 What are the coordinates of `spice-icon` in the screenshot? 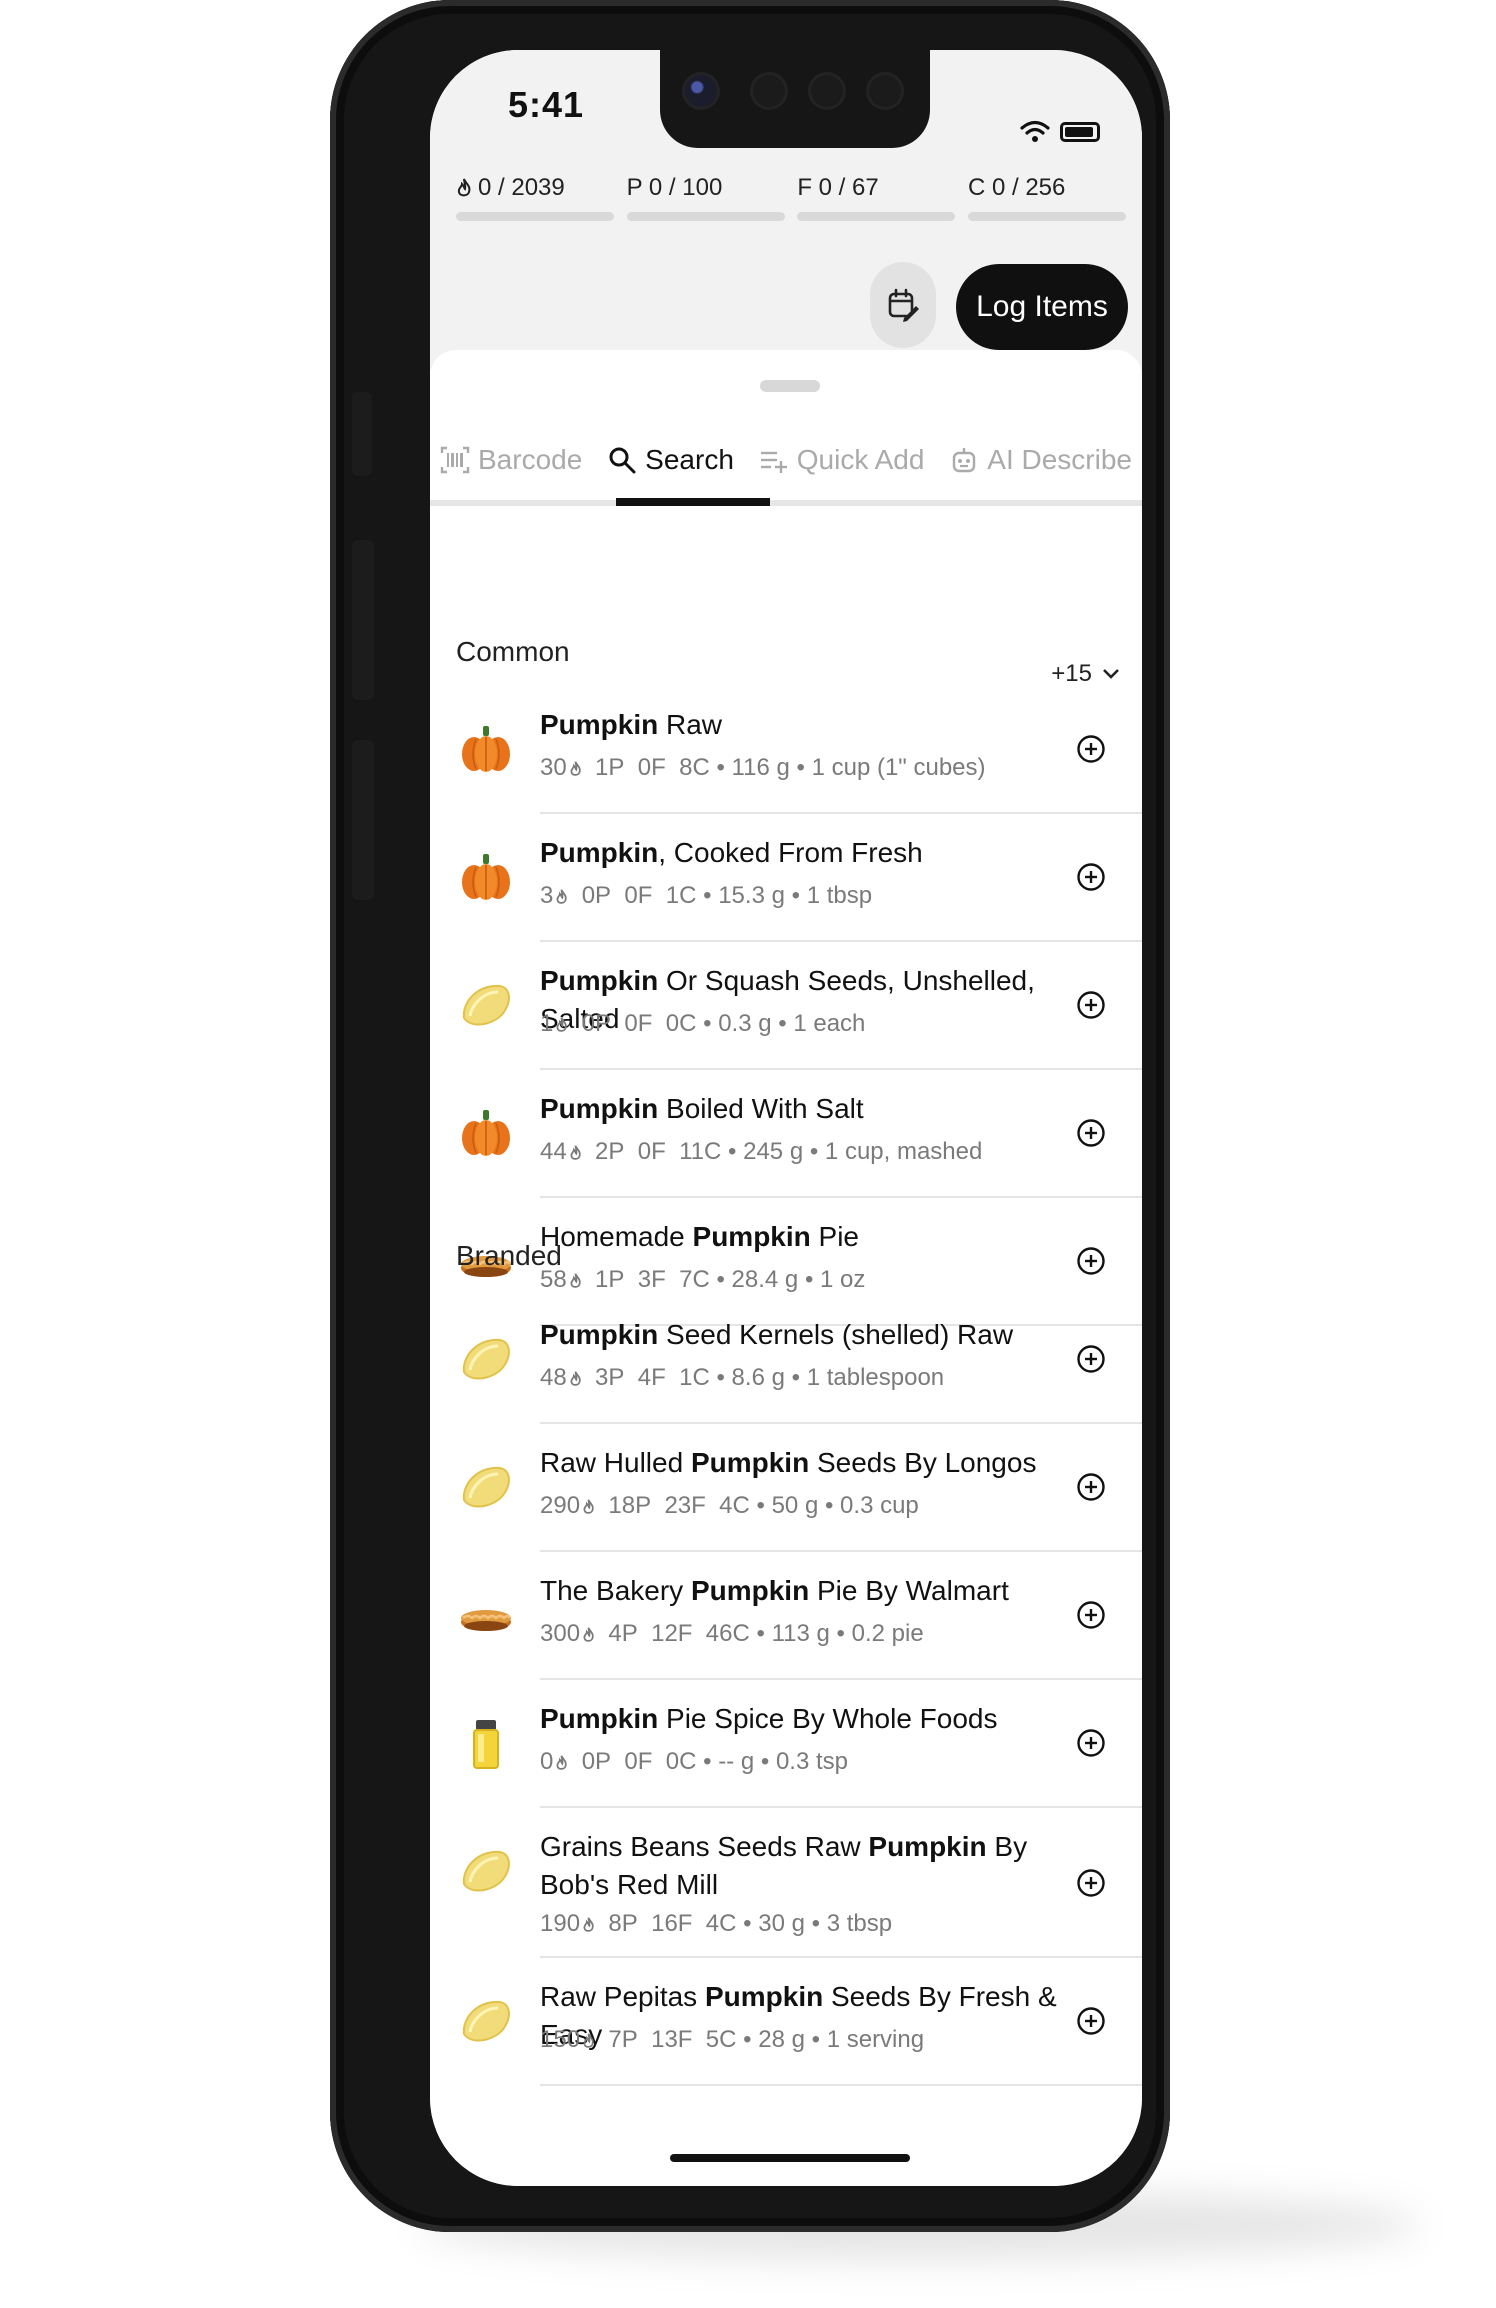 It's located at (486, 1744).